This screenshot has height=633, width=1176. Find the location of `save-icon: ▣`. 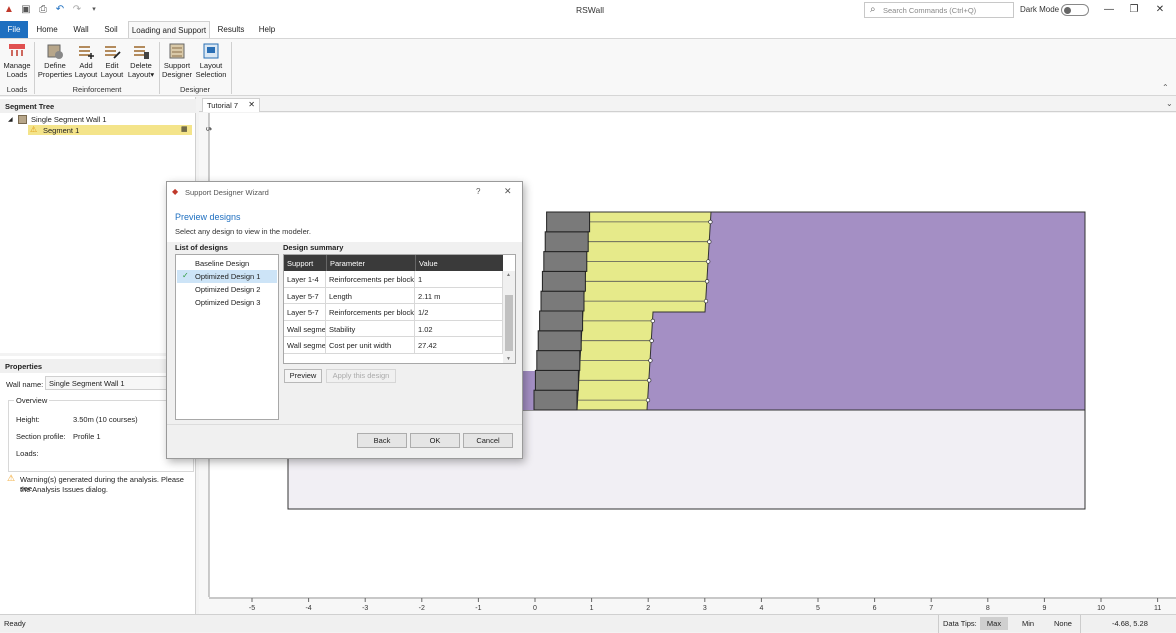

save-icon: ▣ is located at coordinates (26, 10).